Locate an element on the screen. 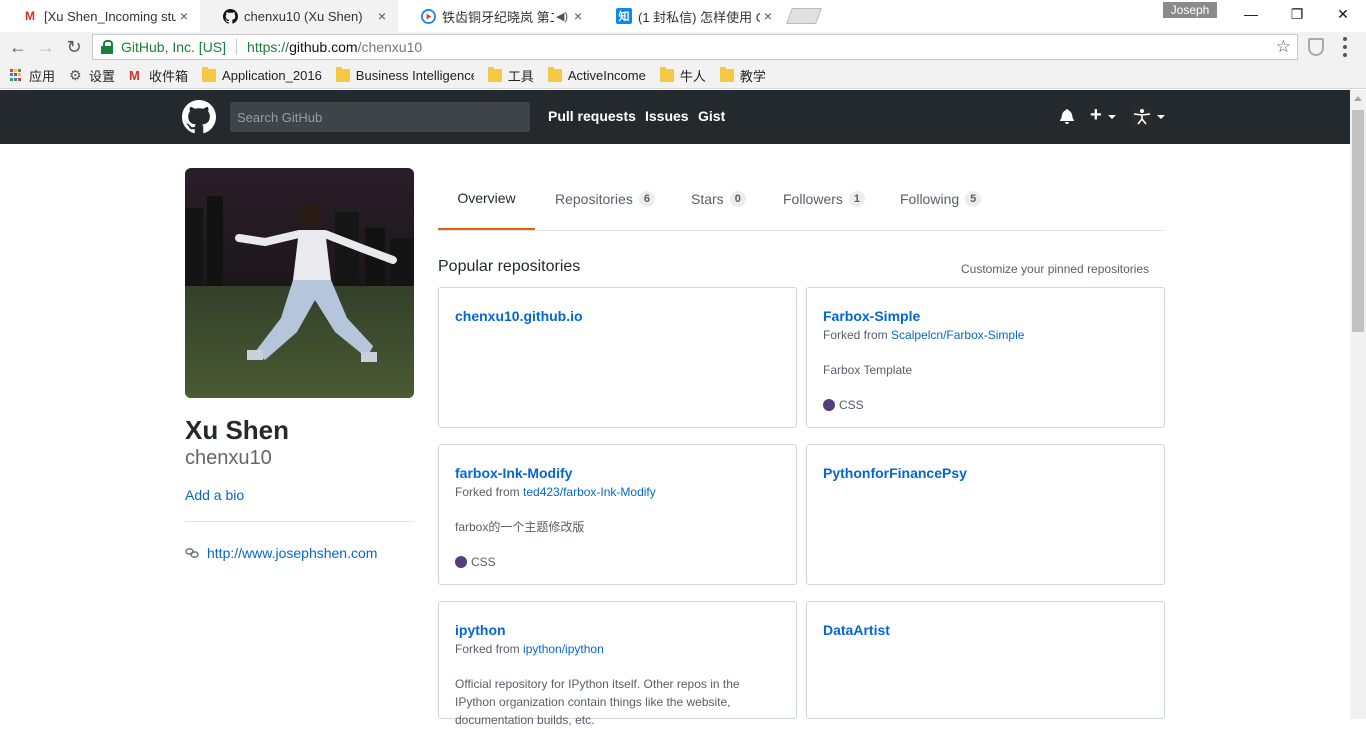 This screenshot has width=1366, height=729. nav-gist: Gist is located at coordinates (711, 116).